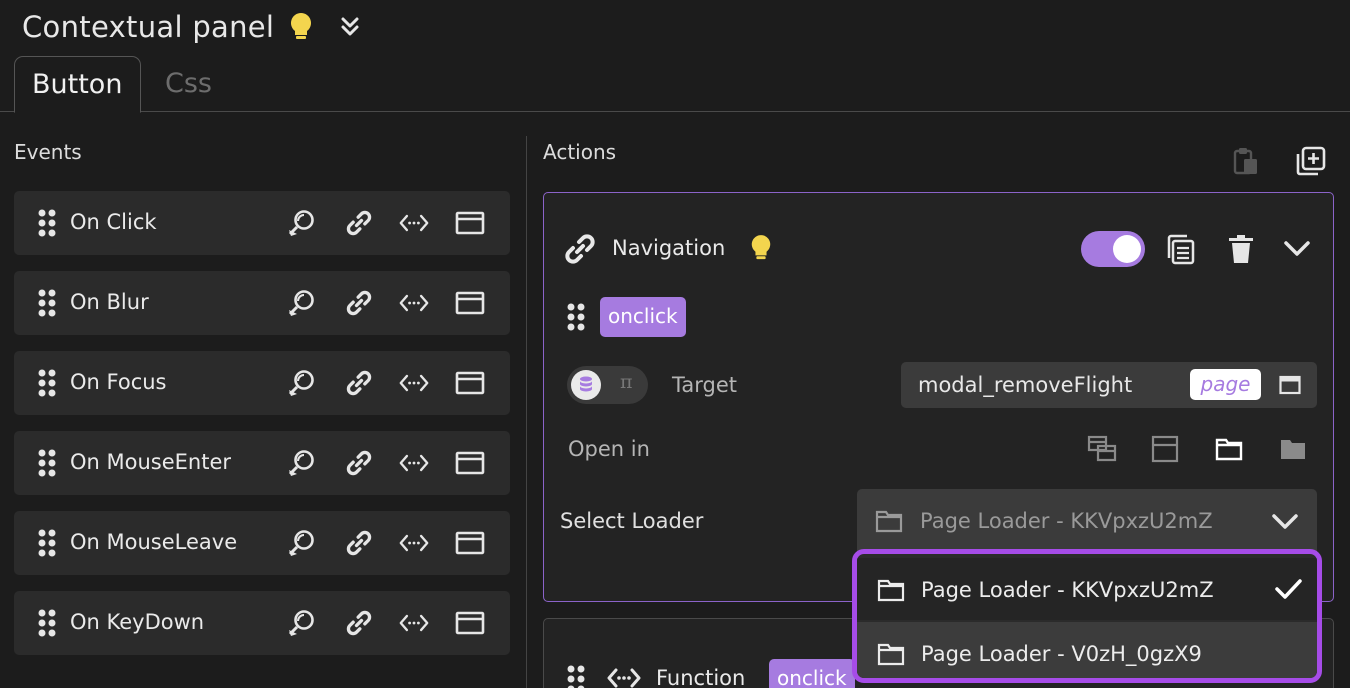 This screenshot has width=1350, height=688. Describe the element at coordinates (1061, 654) in the screenshot. I see `loader-option-label: Page Loader - V0zH_0gzX9` at that location.